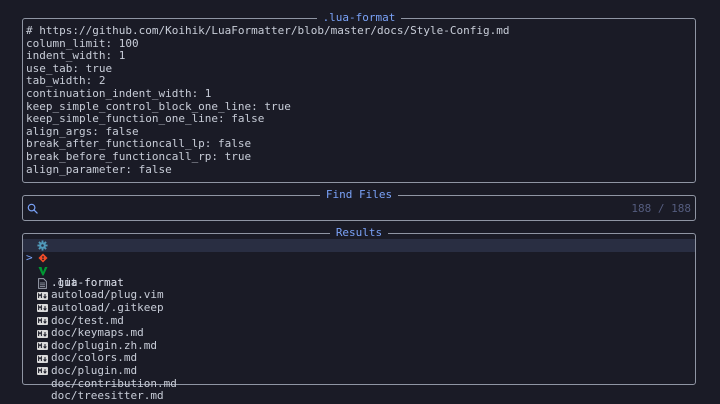 This screenshot has height=404, width=720. I want to click on preview-line: keep_simple_function_one_line: false, so click(145, 119).